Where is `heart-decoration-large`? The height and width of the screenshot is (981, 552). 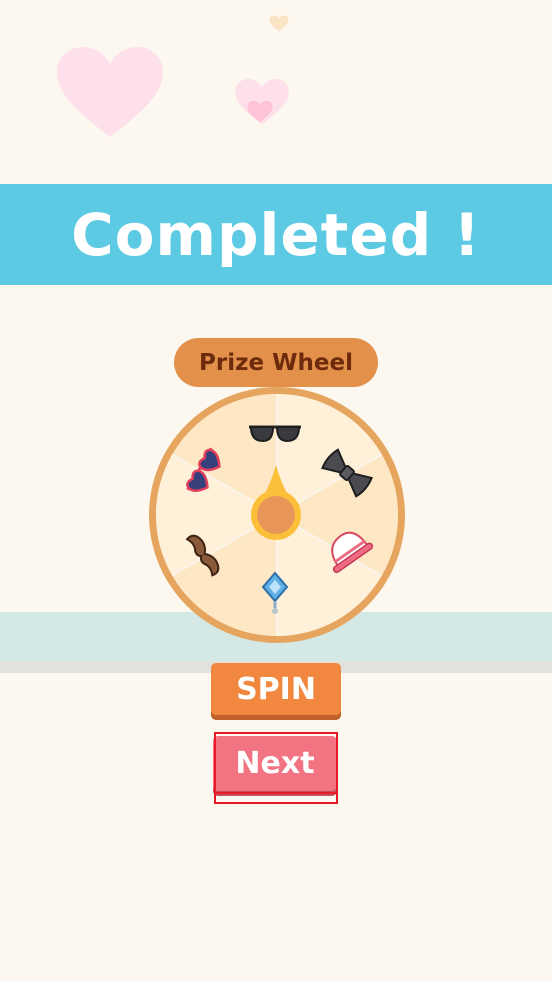 heart-decoration-large is located at coordinates (110, 92).